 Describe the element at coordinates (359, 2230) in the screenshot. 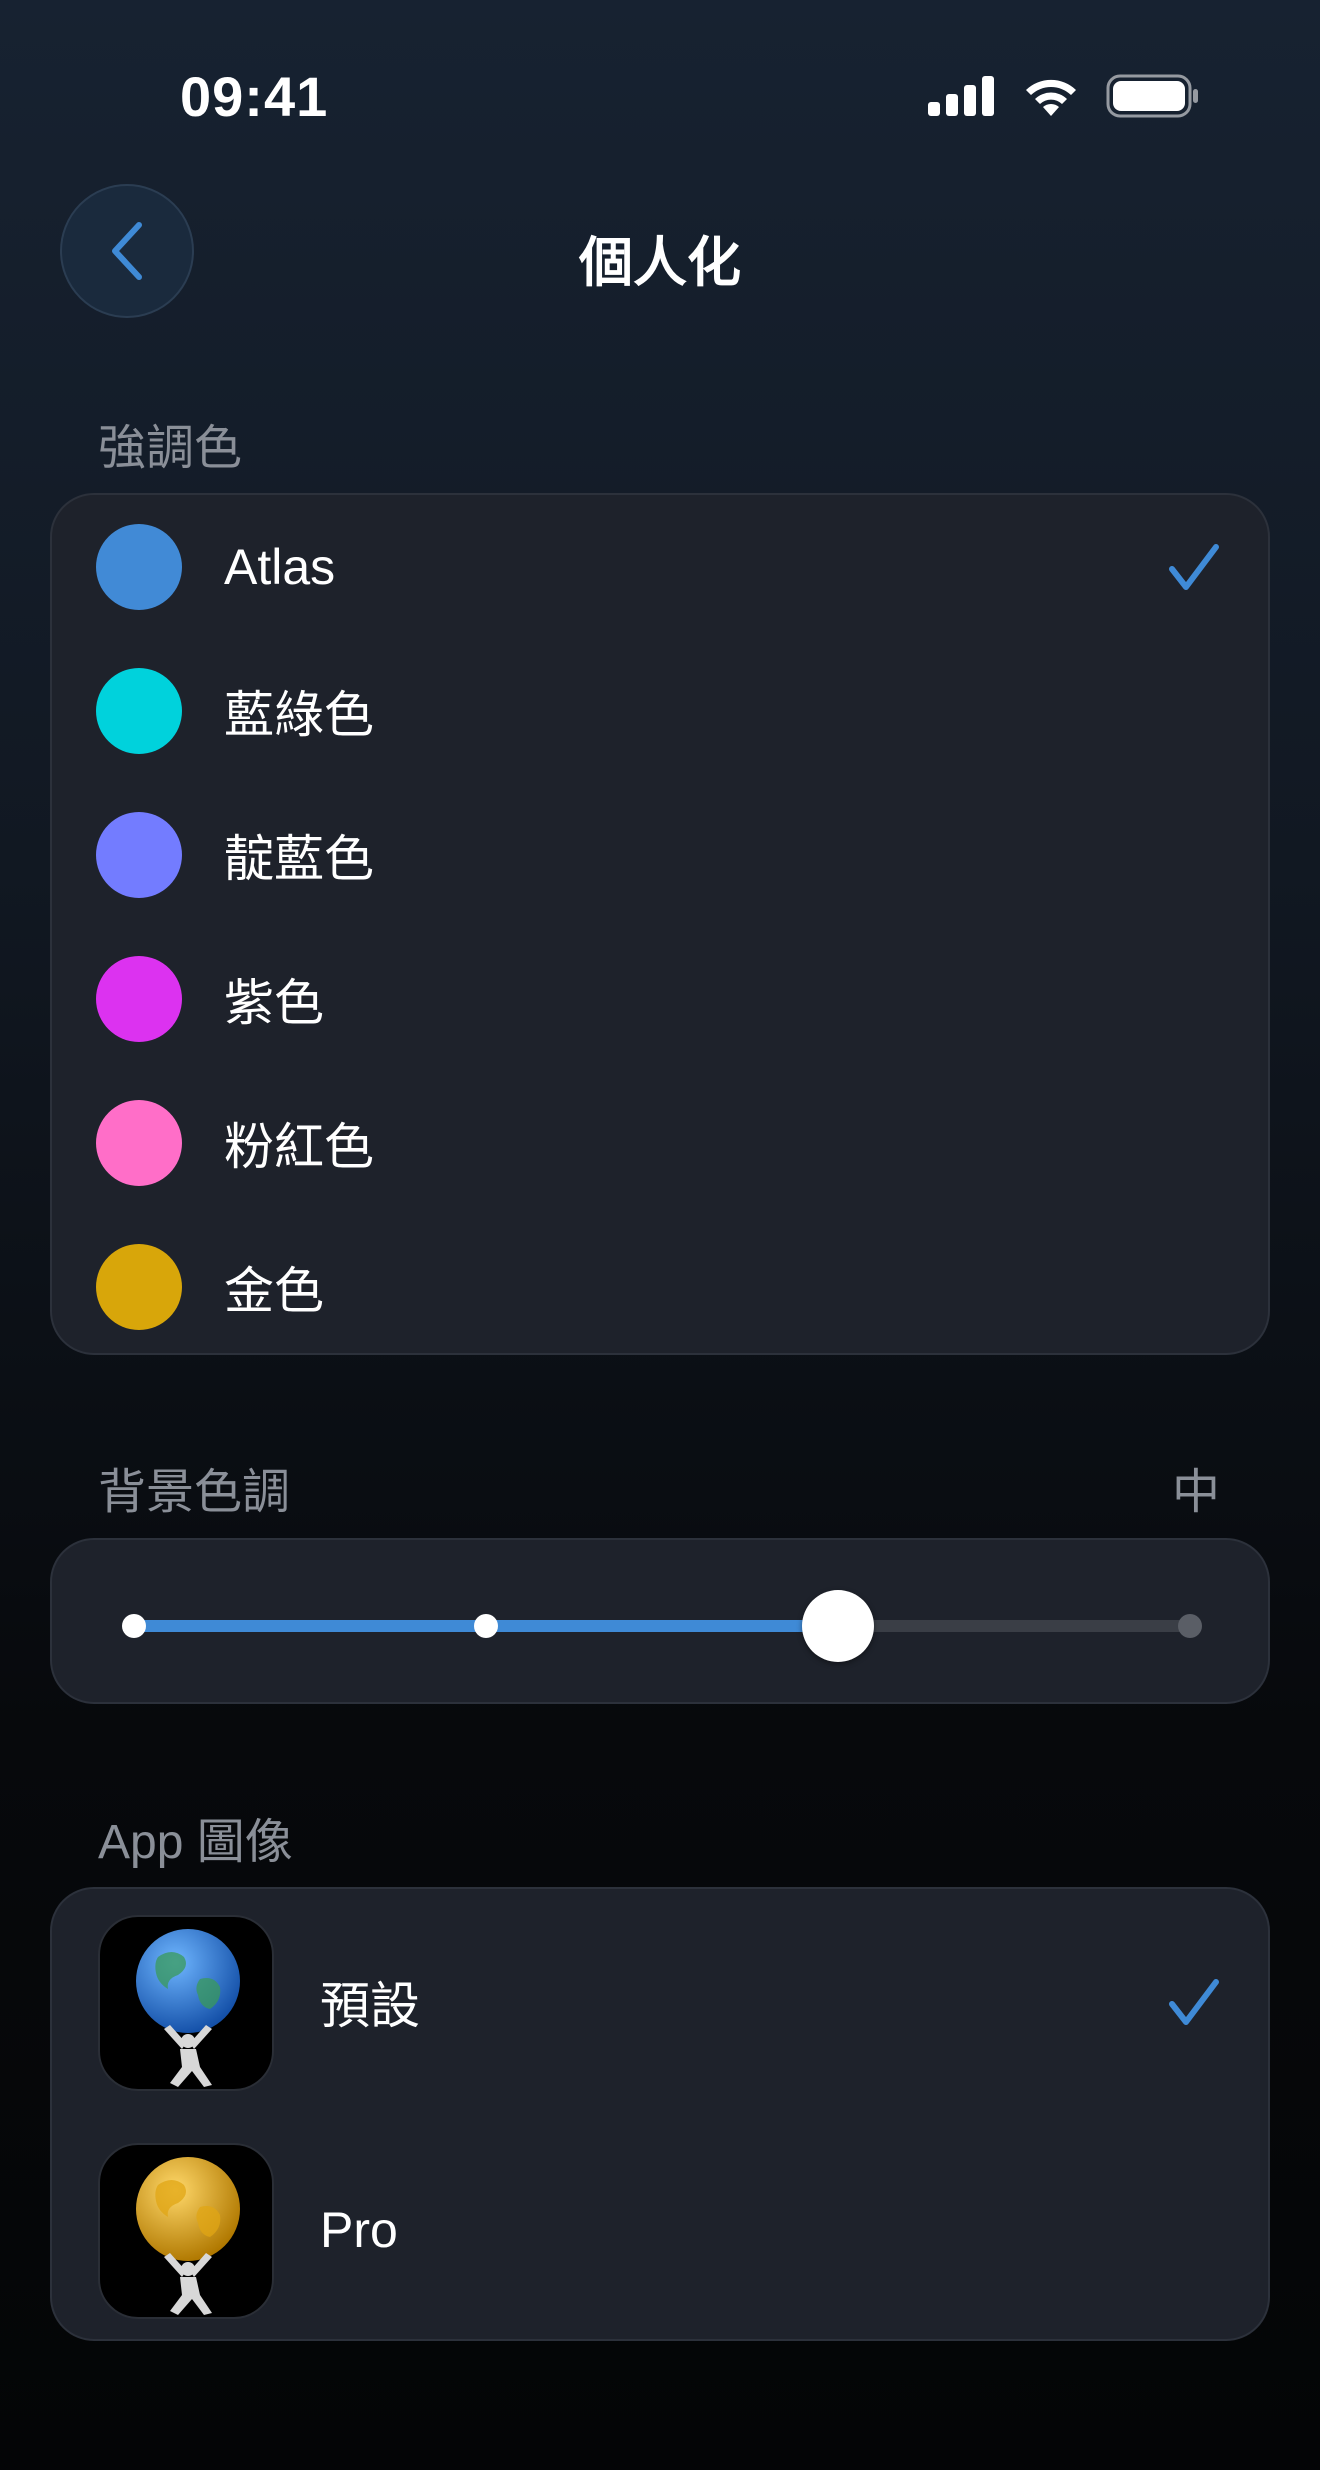

I see `app-icon-label: Pro` at that location.